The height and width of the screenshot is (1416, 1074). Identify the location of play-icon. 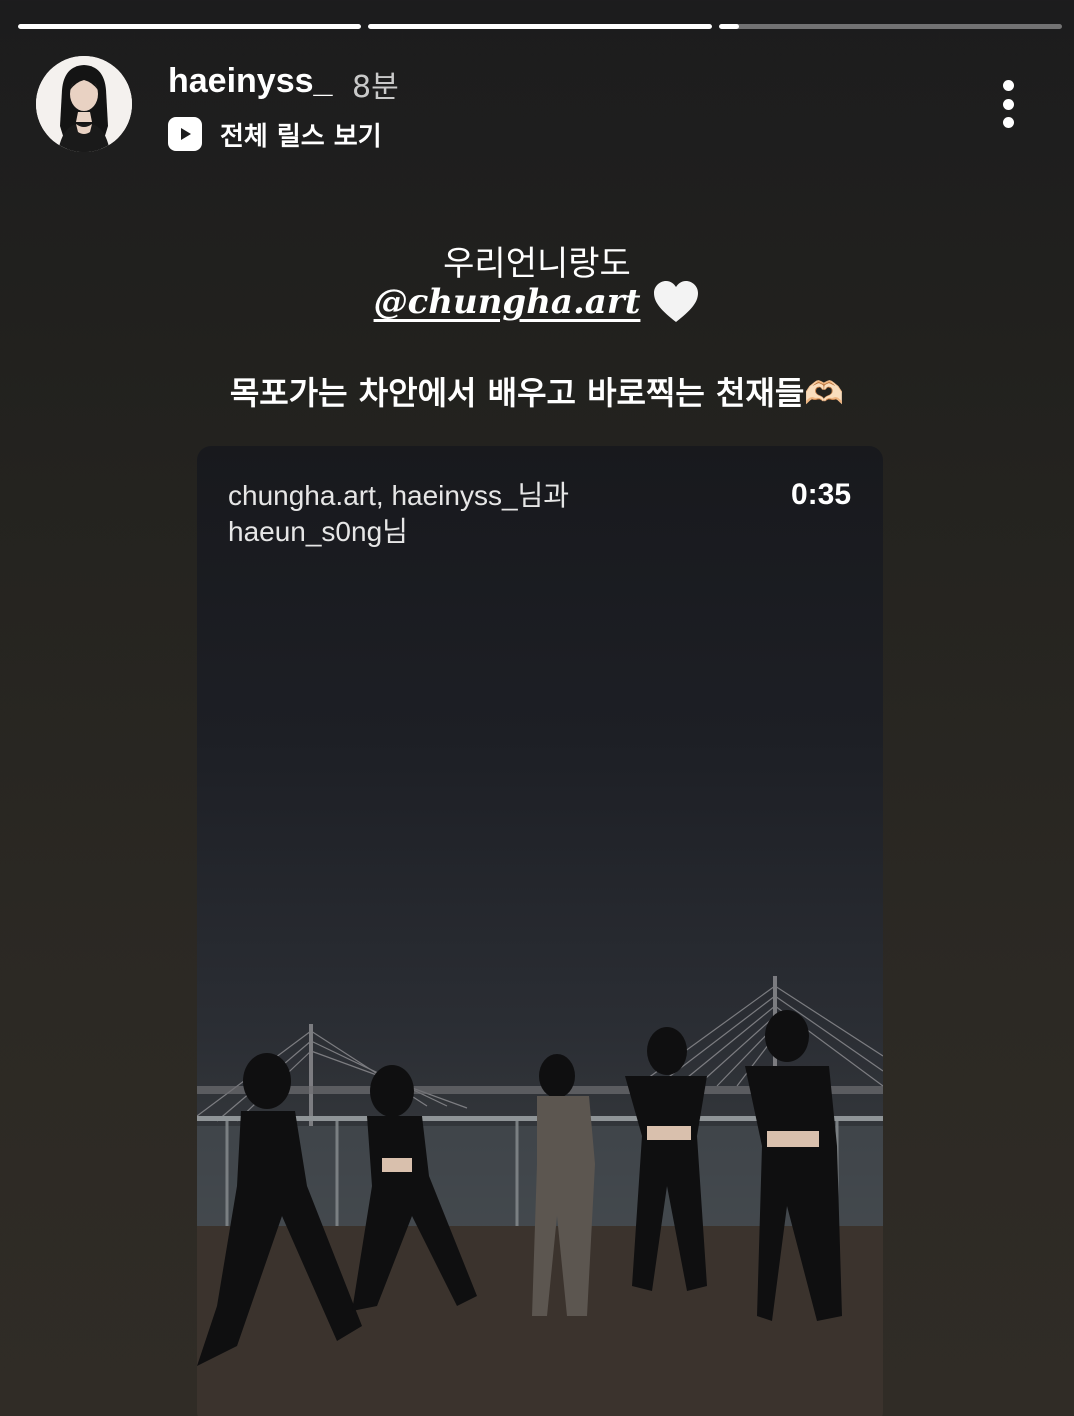
(185, 134).